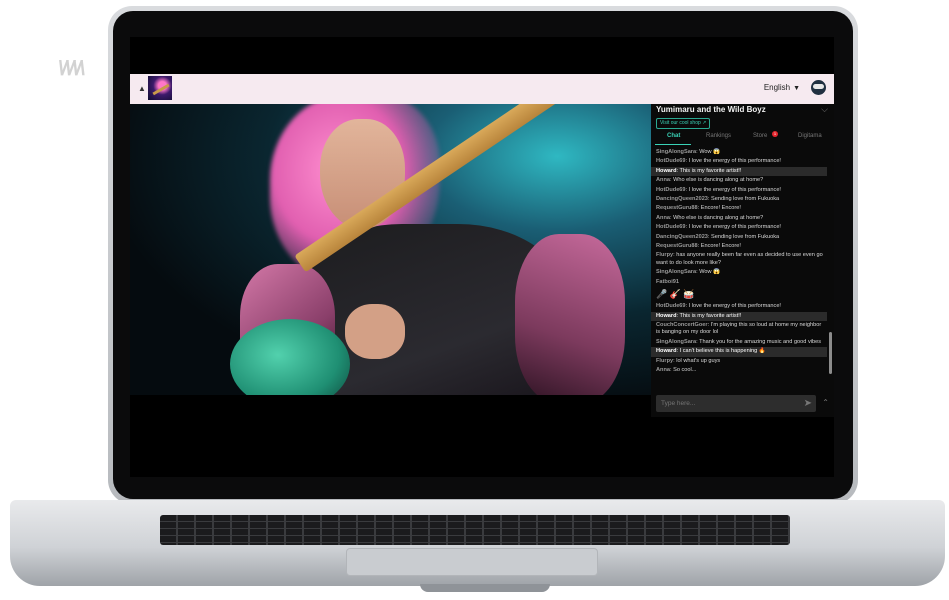 The image size is (949, 600). I want to click on store-badge: 1, so click(775, 134).